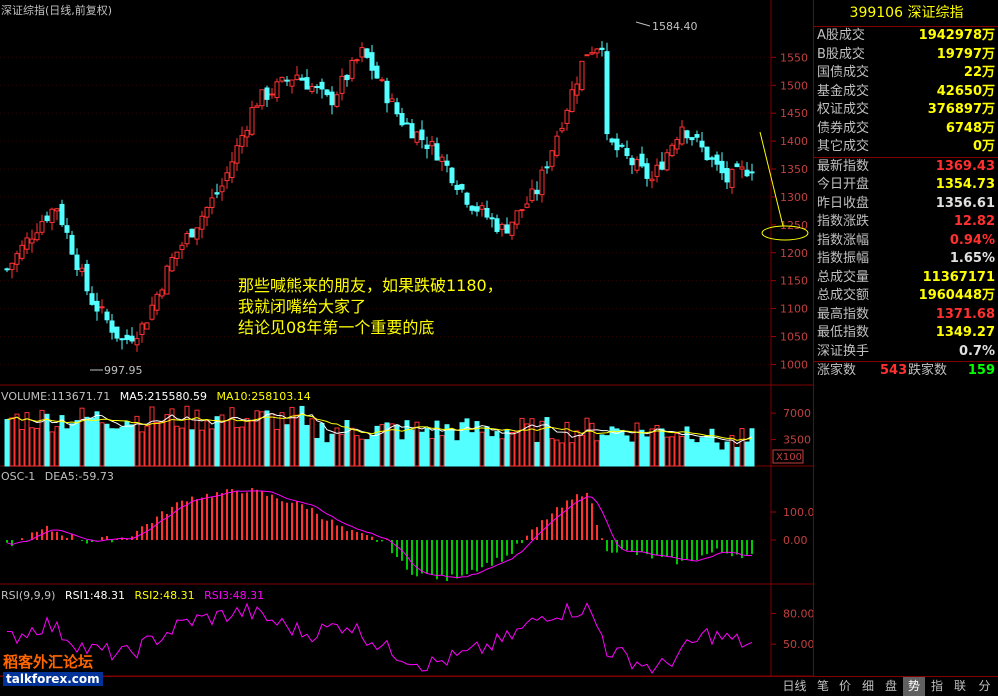 Image resolution: width=998 pixels, height=696 pixels. What do you see at coordinates (48, 662) in the screenshot?
I see `watermark-logo: 稻客外汇论坛` at bounding box center [48, 662].